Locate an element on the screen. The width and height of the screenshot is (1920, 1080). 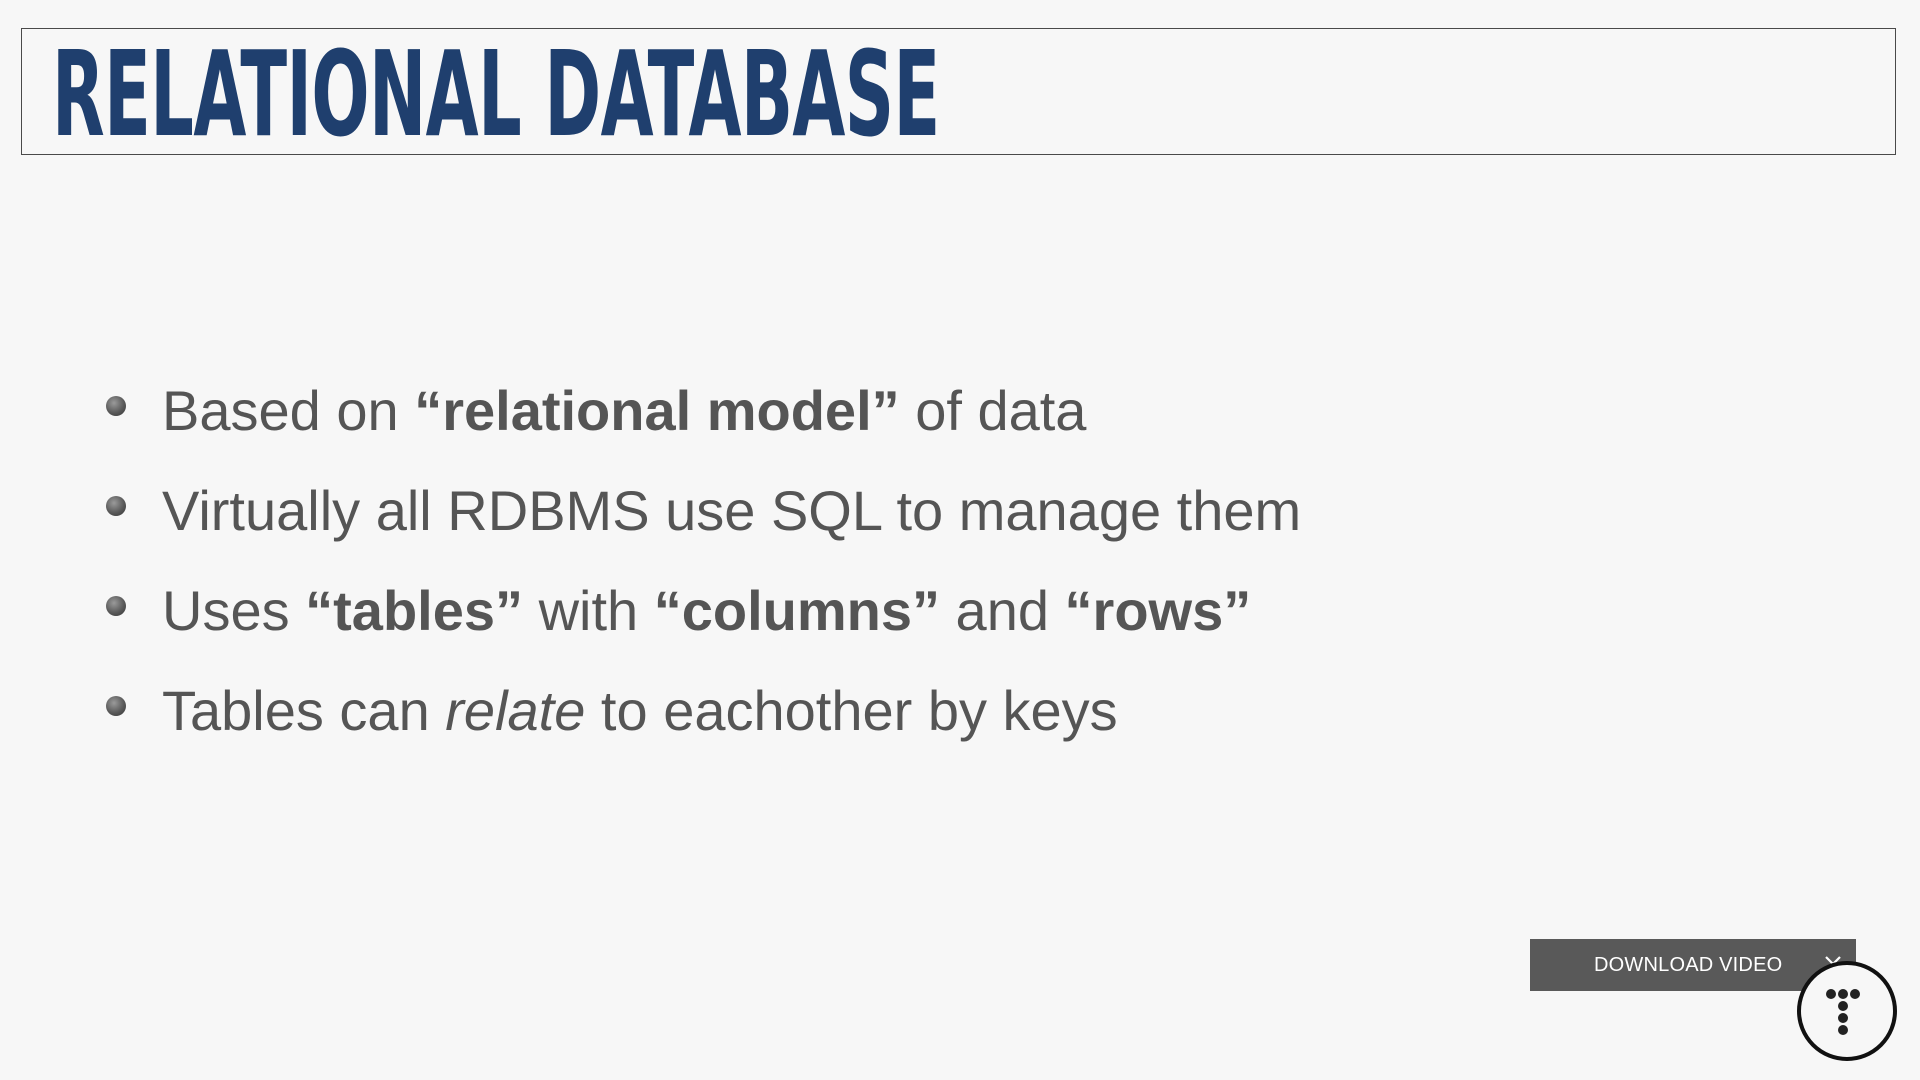
bullet-text: Uses “tables” with “columns” and “rows” is located at coordinates (706, 610).